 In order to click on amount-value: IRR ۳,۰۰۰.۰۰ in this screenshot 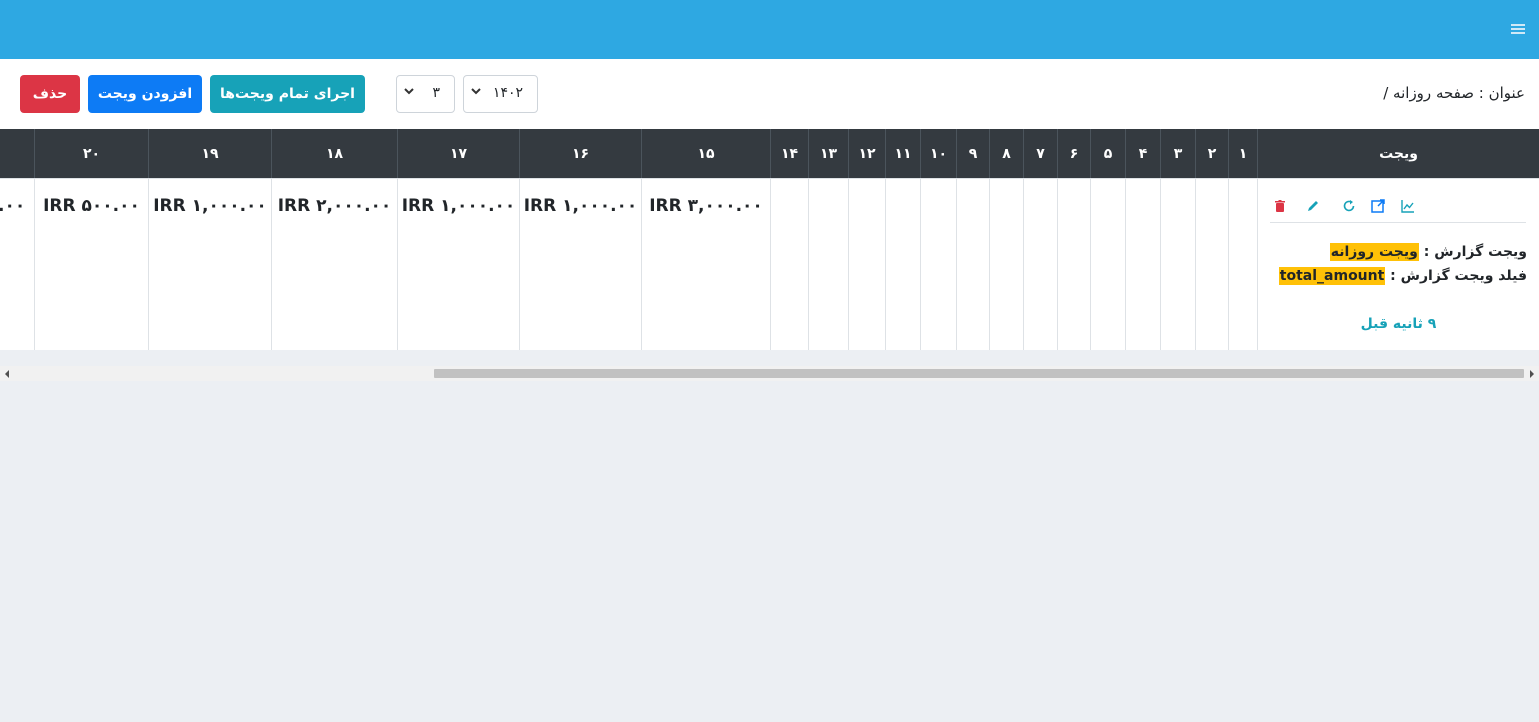, I will do `click(706, 206)`.